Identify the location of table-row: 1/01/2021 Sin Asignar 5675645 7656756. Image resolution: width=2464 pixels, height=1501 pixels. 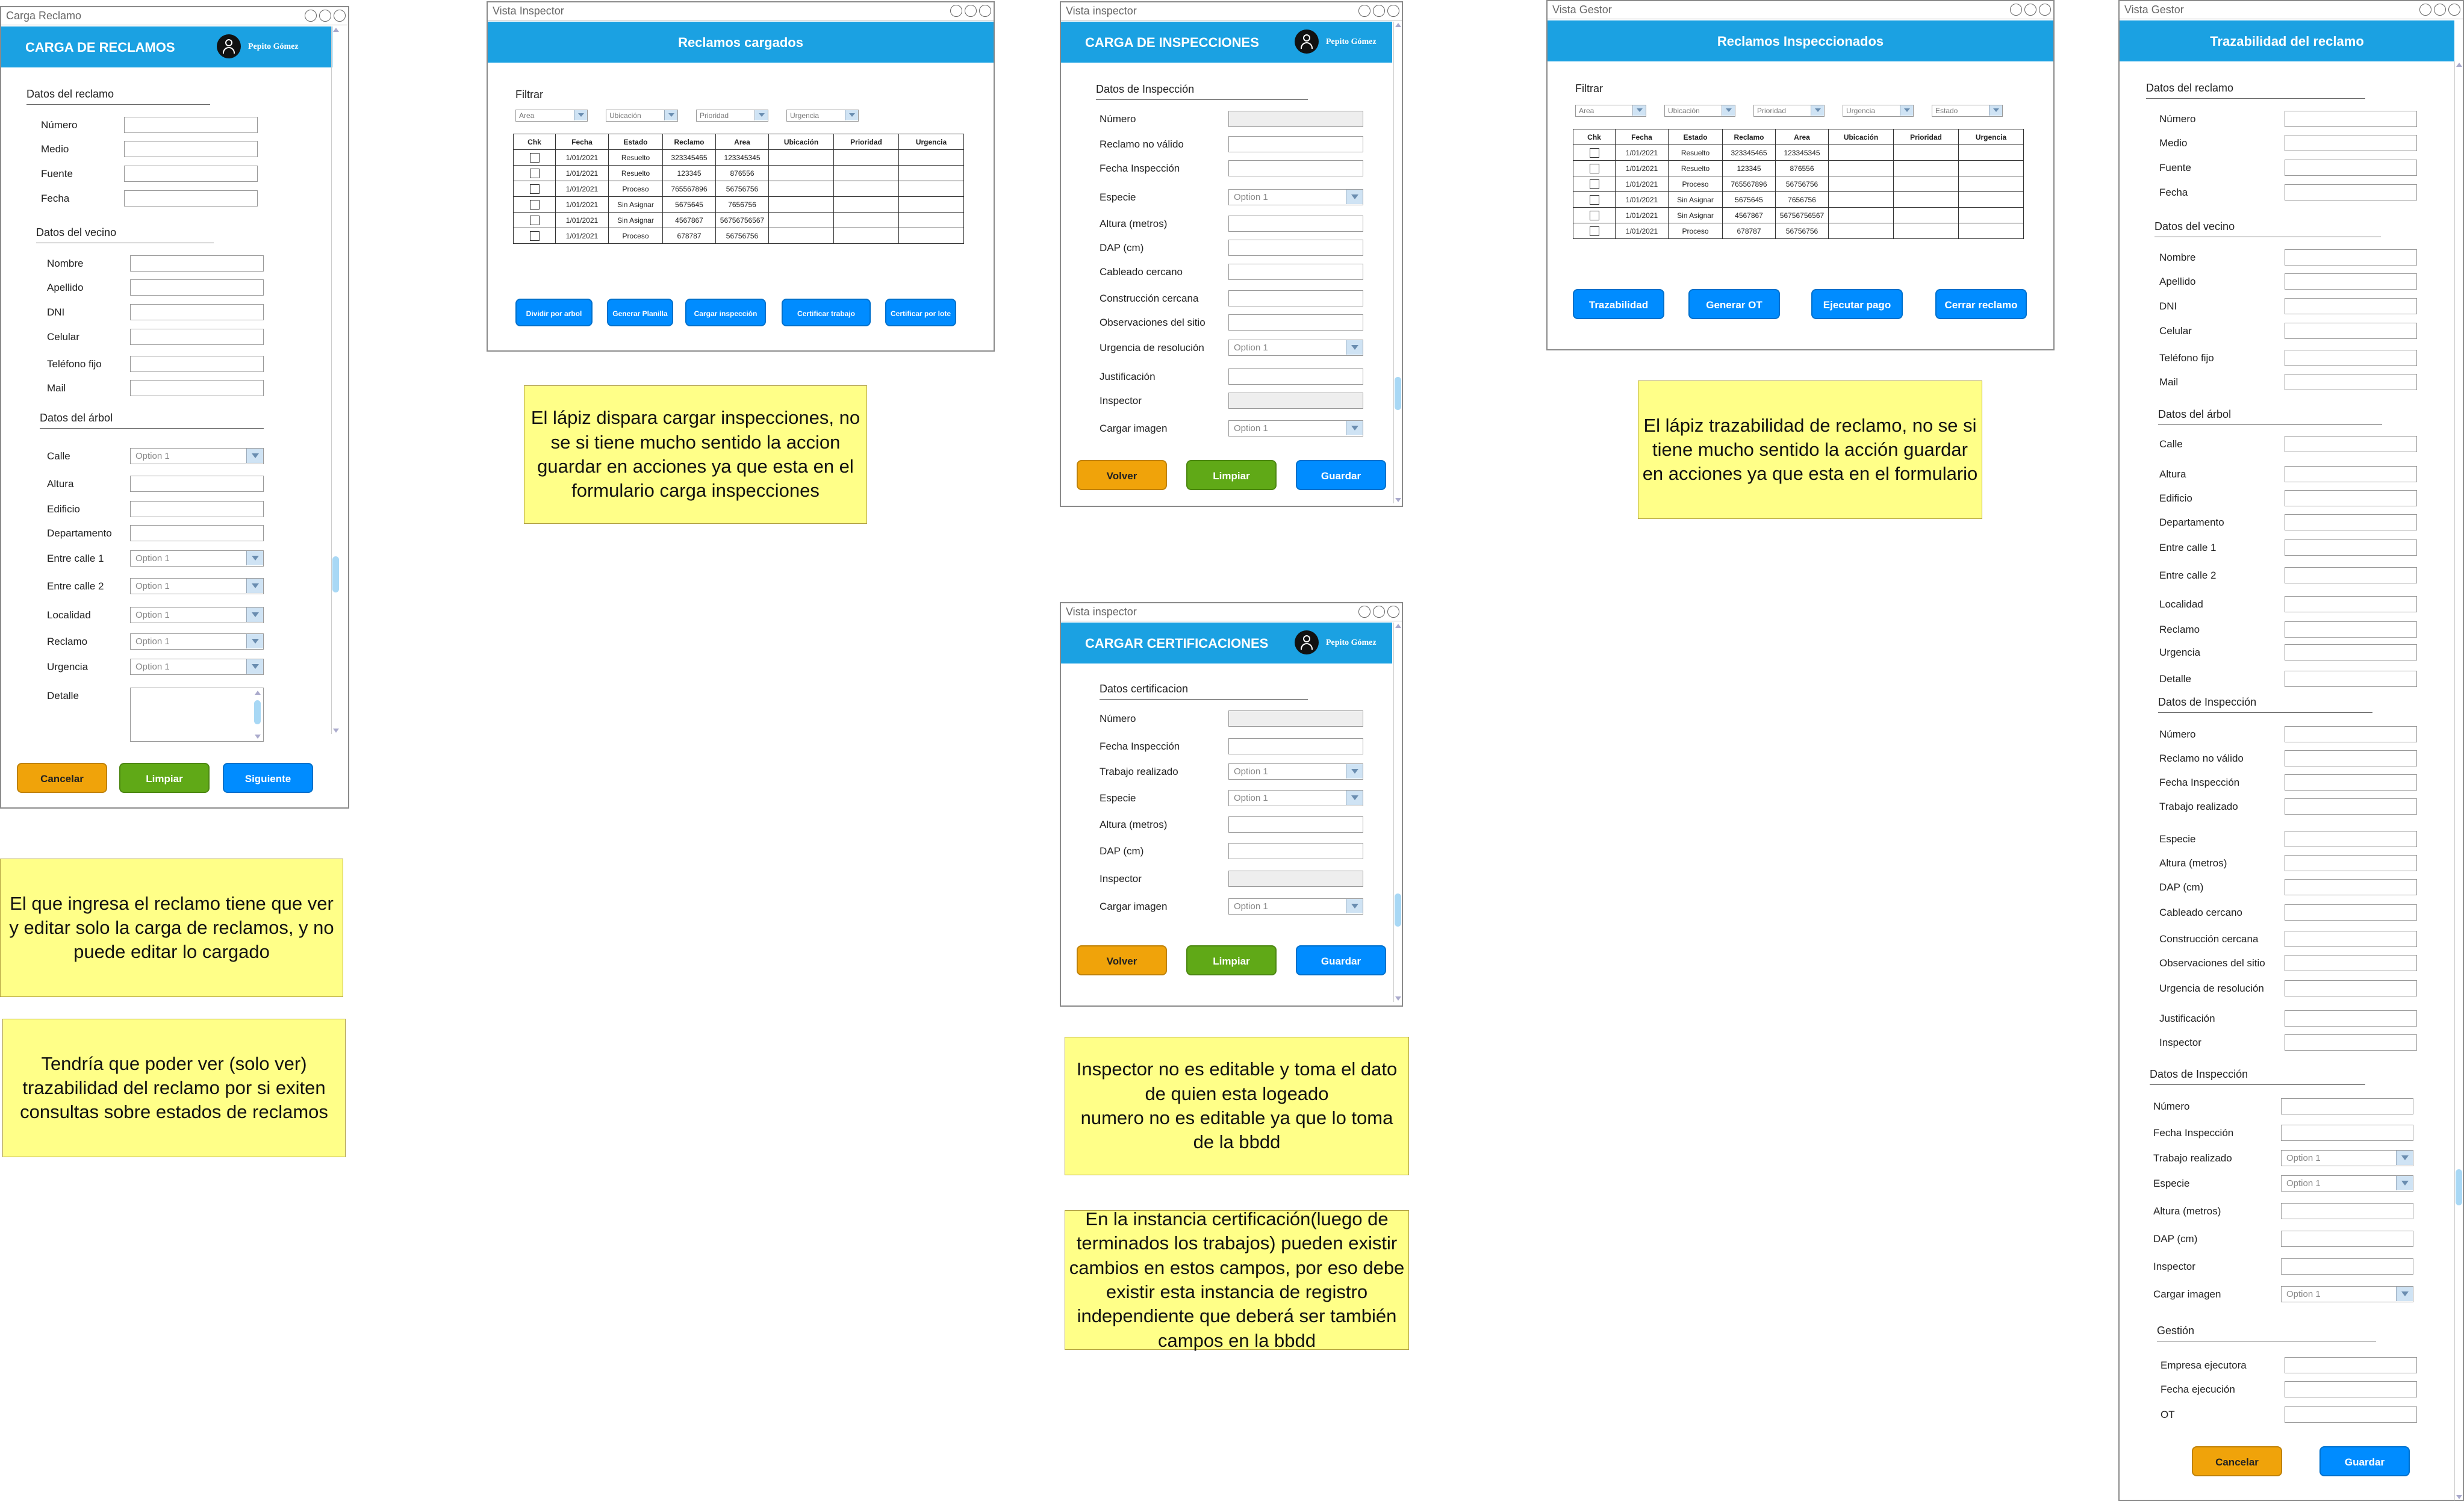
(1799, 200).